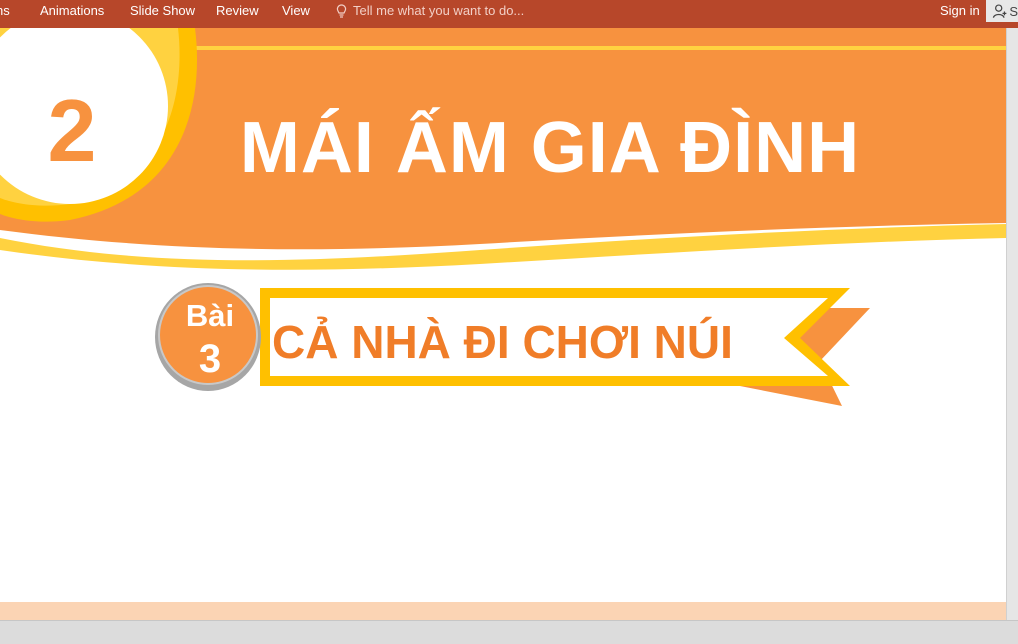 The height and width of the screenshot is (644, 1018). I want to click on tab-slide-show: Slide Show, so click(162, 11).